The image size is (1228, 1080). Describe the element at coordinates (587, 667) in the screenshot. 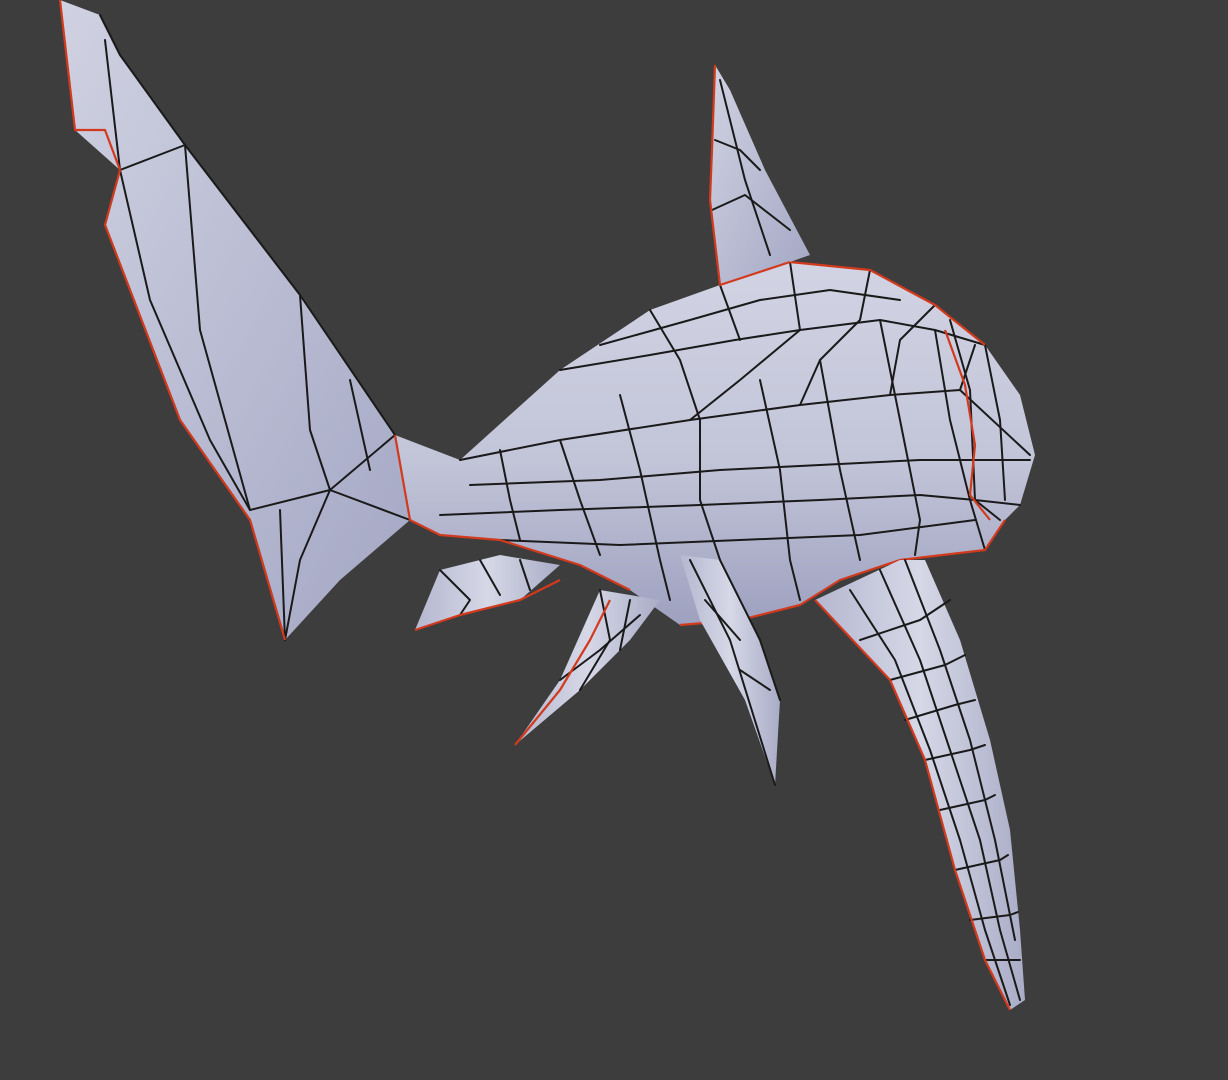

I see `anal-fin` at that location.